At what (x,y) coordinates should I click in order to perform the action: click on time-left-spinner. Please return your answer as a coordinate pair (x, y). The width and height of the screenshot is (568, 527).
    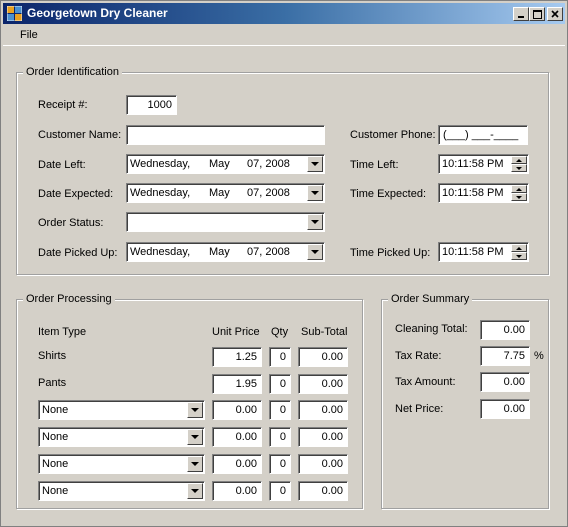
    Looking at the image, I should click on (519, 164).